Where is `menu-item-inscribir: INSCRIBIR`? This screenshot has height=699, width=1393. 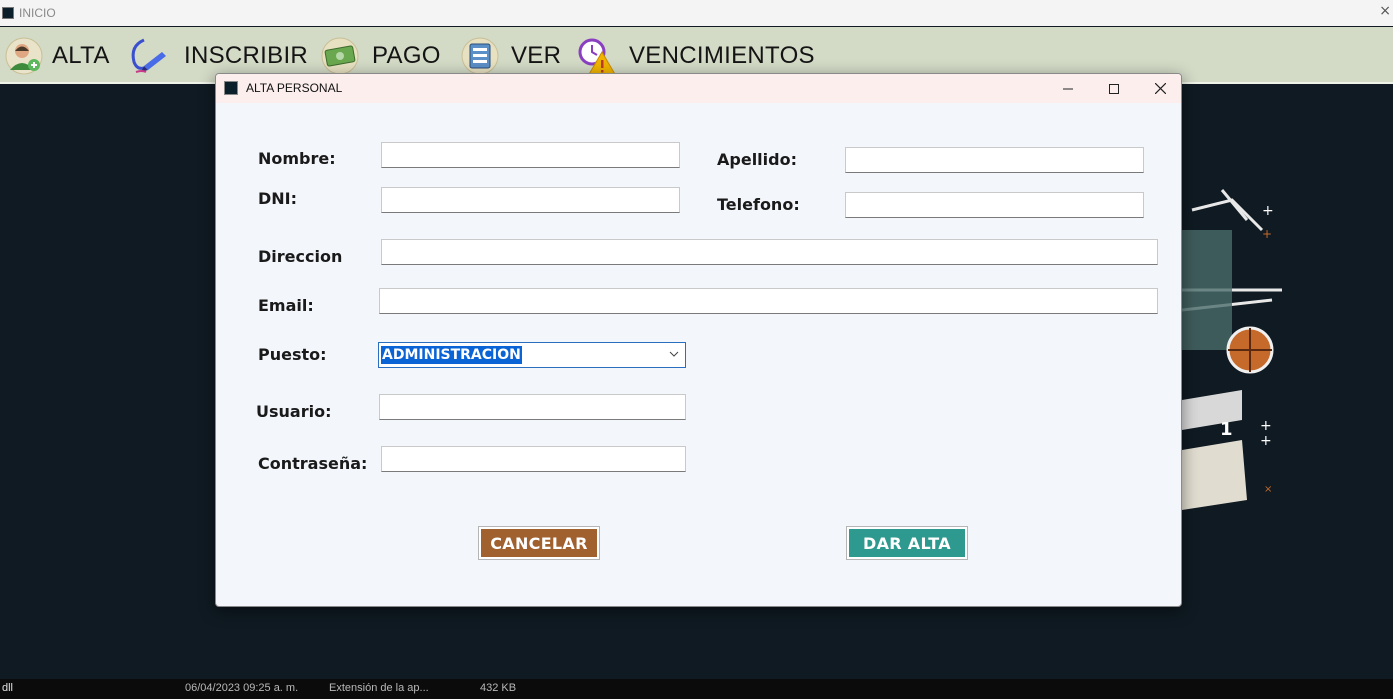 menu-item-inscribir: INSCRIBIR is located at coordinates (218, 56).